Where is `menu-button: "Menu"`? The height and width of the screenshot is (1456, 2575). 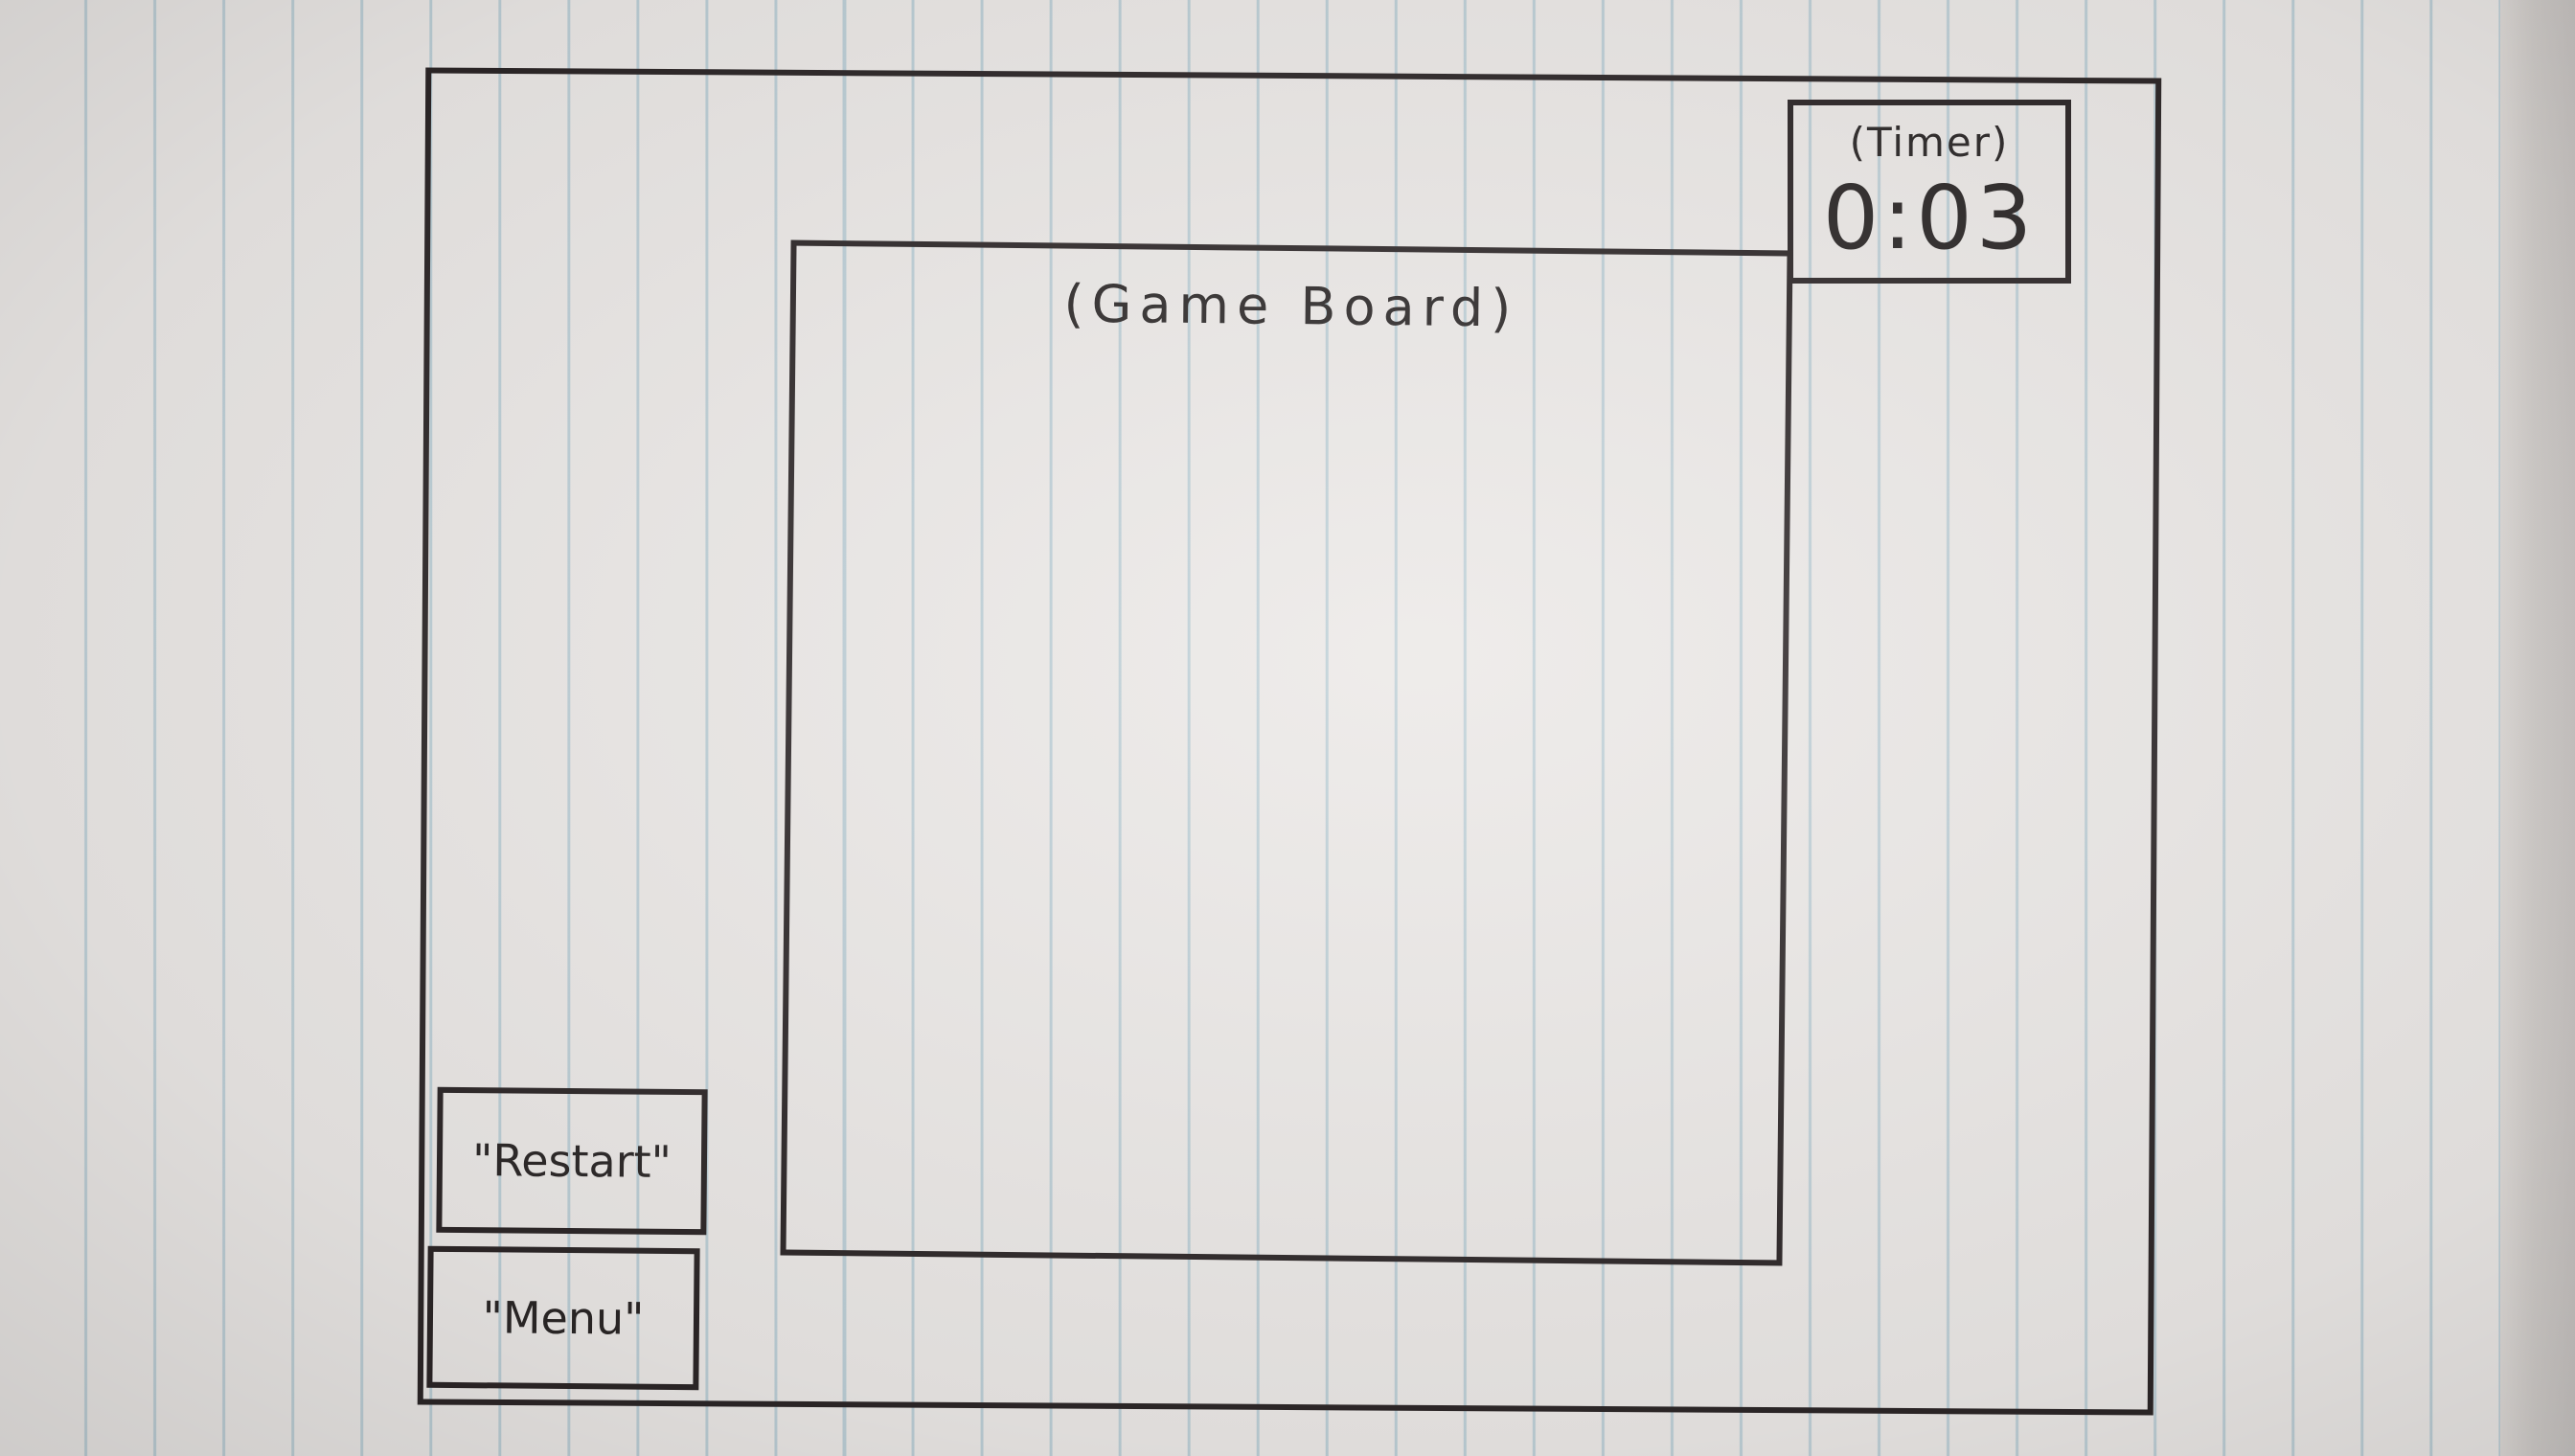 menu-button: "Menu" is located at coordinates (563, 1318).